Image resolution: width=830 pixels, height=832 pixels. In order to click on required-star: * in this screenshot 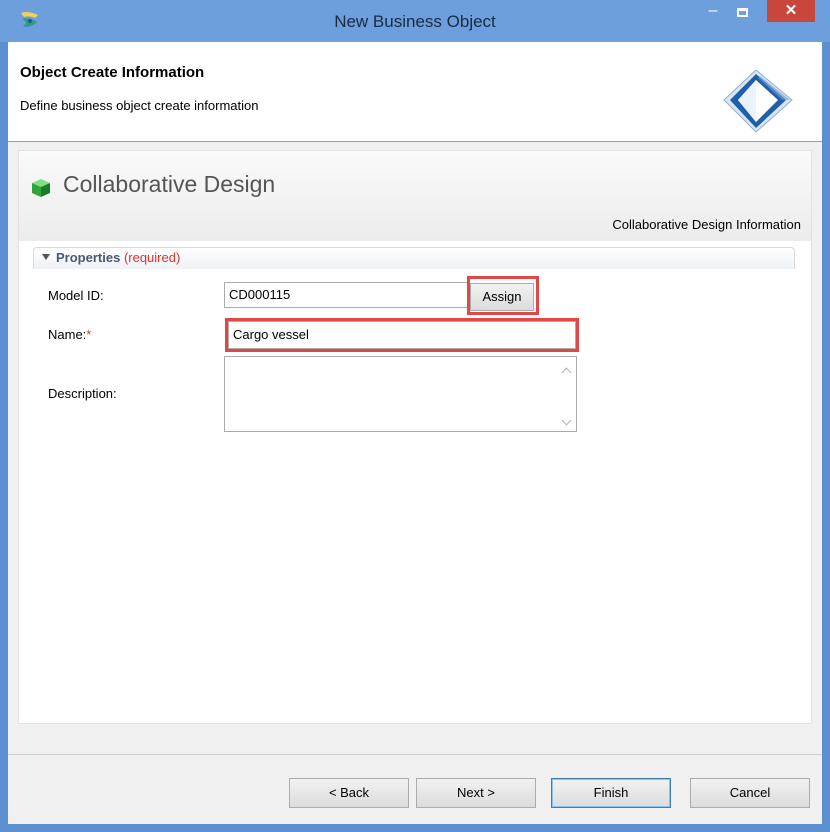, I will do `click(89, 334)`.